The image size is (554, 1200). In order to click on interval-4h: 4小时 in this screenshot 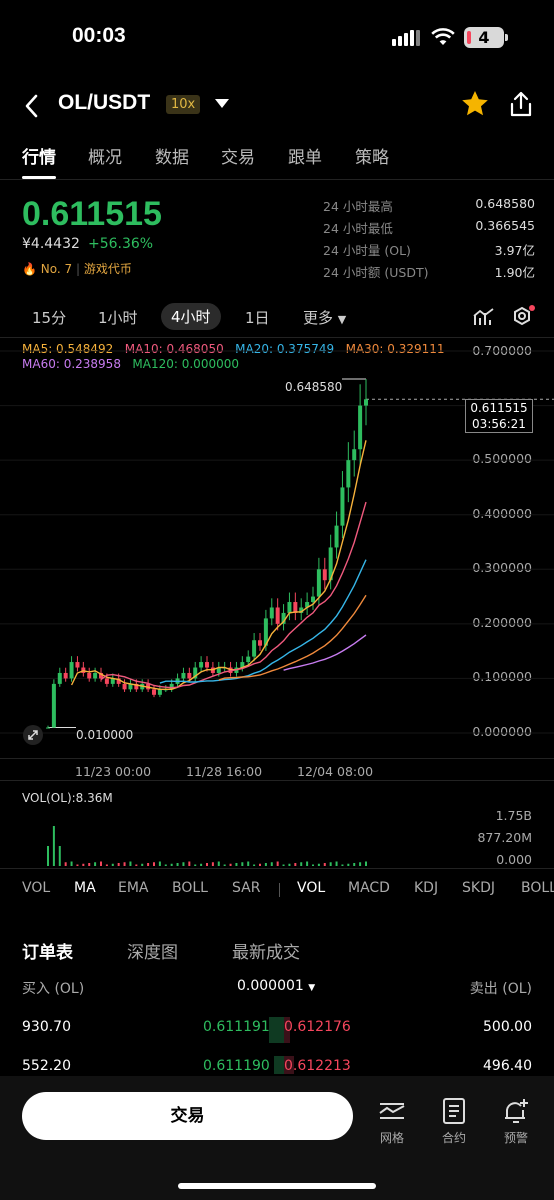, I will do `click(191, 316)`.